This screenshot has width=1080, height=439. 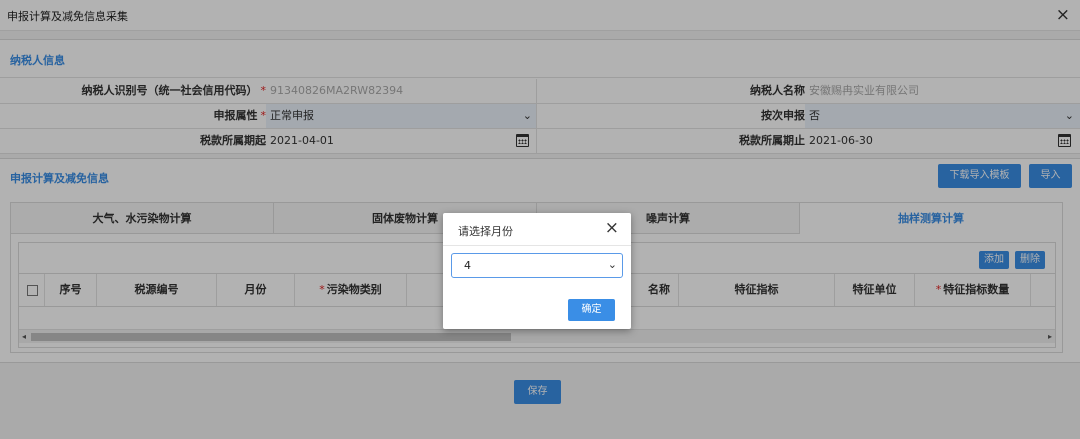 What do you see at coordinates (537, 229) in the screenshot?
I see `dialog-header: 请选择月份 ×` at bounding box center [537, 229].